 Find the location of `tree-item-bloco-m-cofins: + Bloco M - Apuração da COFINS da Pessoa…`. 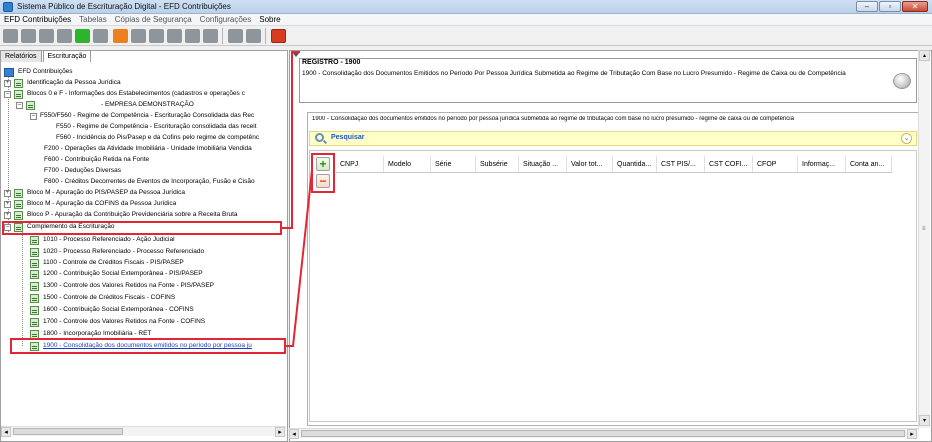

tree-item-bloco-m-cofins: + Bloco M - Apuração da COFINS da Pessoa… is located at coordinates (90, 204).